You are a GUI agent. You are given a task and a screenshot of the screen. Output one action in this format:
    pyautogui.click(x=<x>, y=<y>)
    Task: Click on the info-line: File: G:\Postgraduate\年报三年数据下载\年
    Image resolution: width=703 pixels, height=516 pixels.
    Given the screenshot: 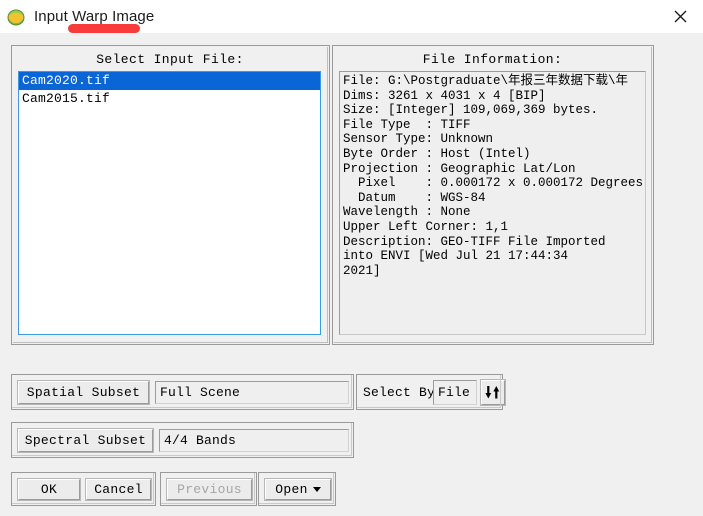 What is the action you would take?
    pyautogui.click(x=486, y=81)
    